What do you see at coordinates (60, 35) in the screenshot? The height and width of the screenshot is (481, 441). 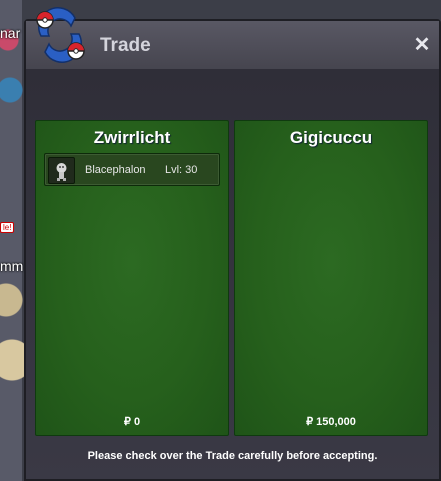 I see `trade-pokeball-icon` at bounding box center [60, 35].